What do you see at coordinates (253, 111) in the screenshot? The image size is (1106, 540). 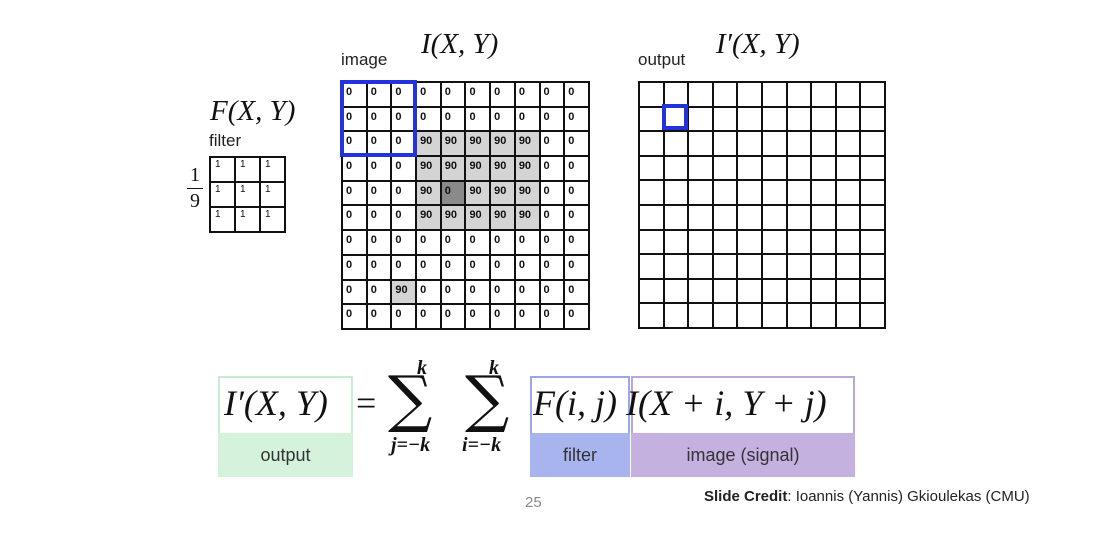 I see `filter-title: F(X, Y)` at bounding box center [253, 111].